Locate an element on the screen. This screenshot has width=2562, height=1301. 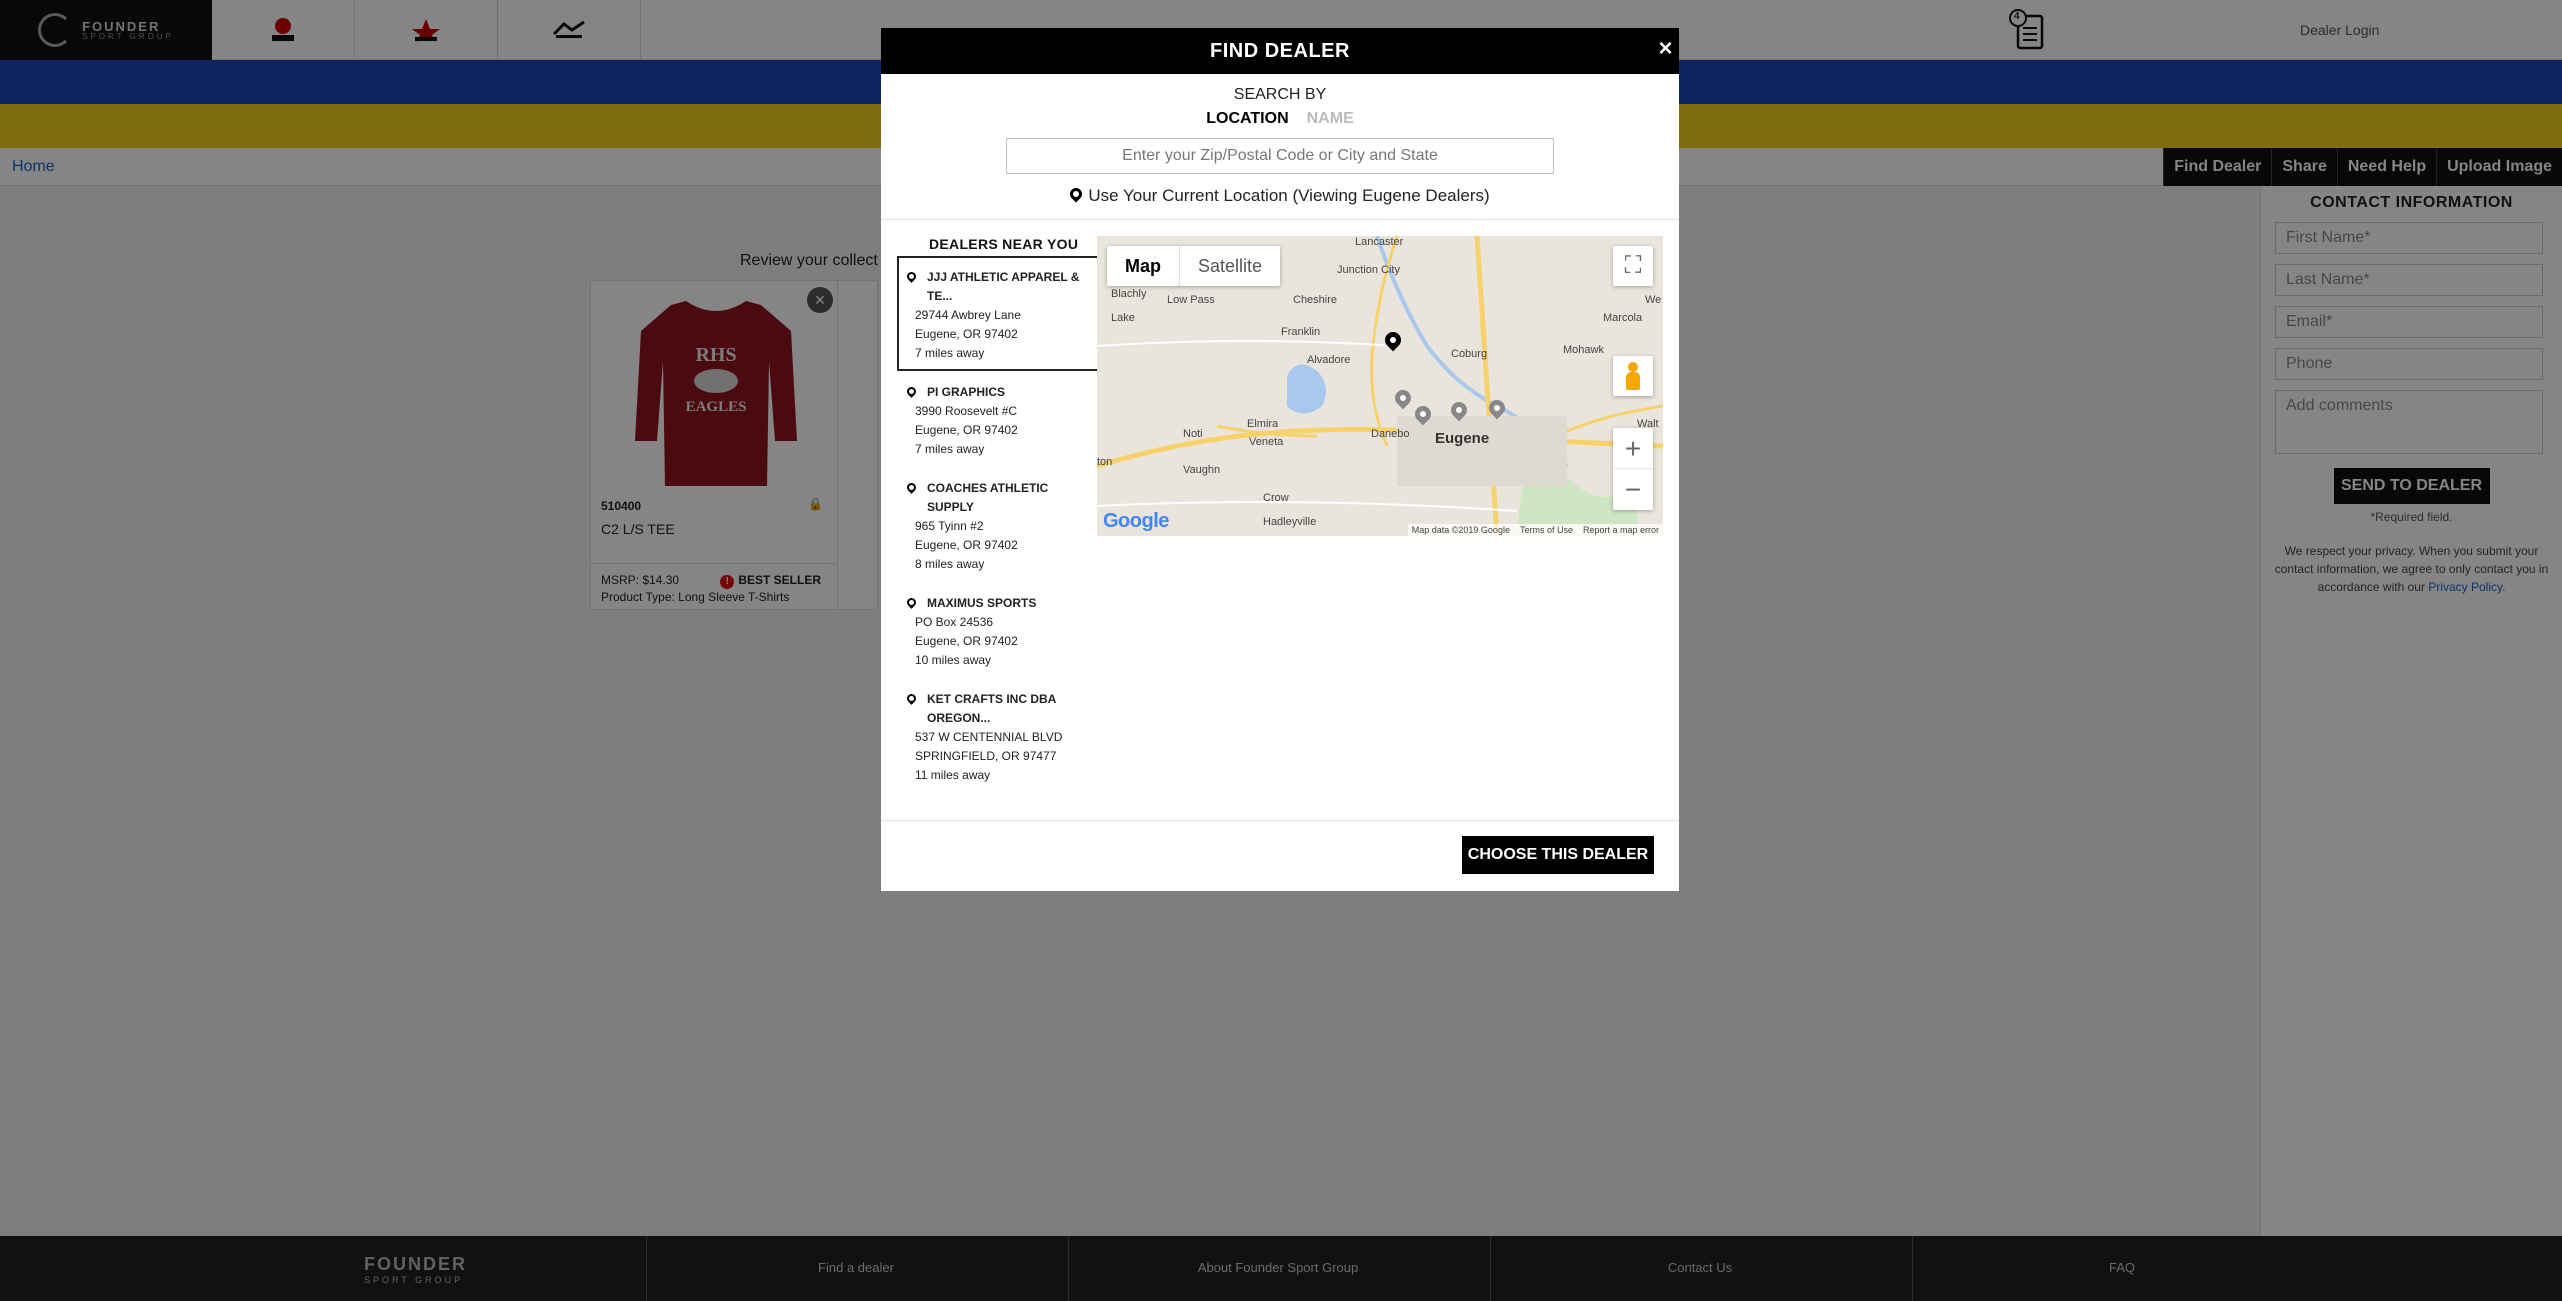
map-label: Low Pass is located at coordinates (1191, 300).